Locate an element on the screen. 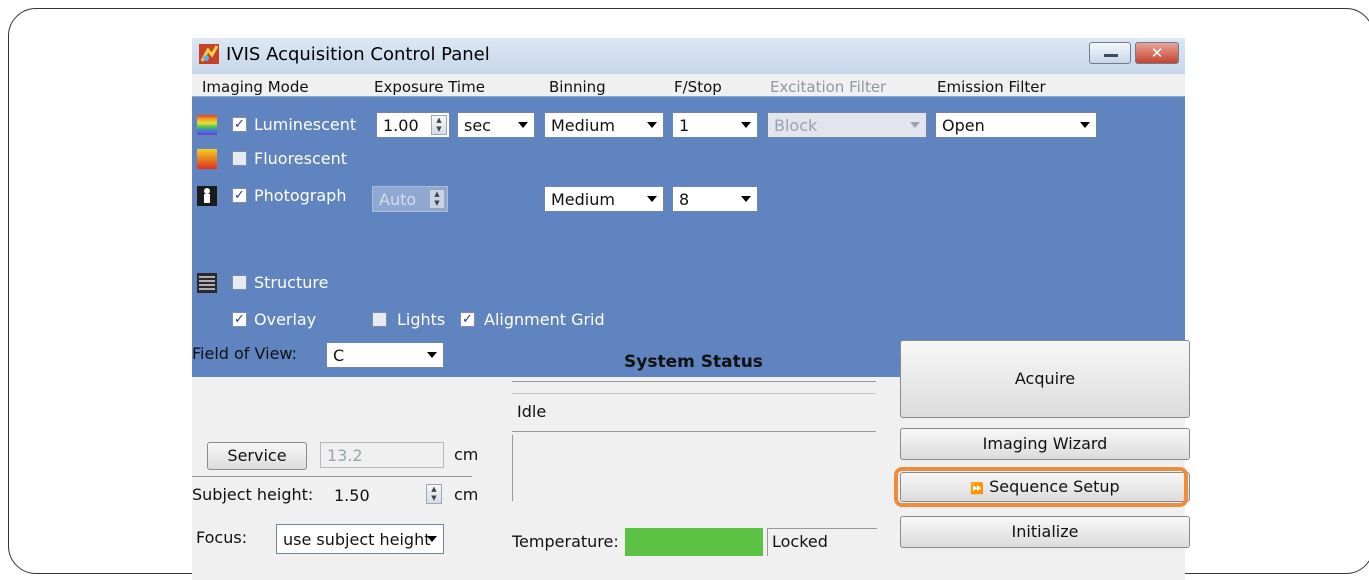  close-button: ✕ is located at coordinates (1157, 53).